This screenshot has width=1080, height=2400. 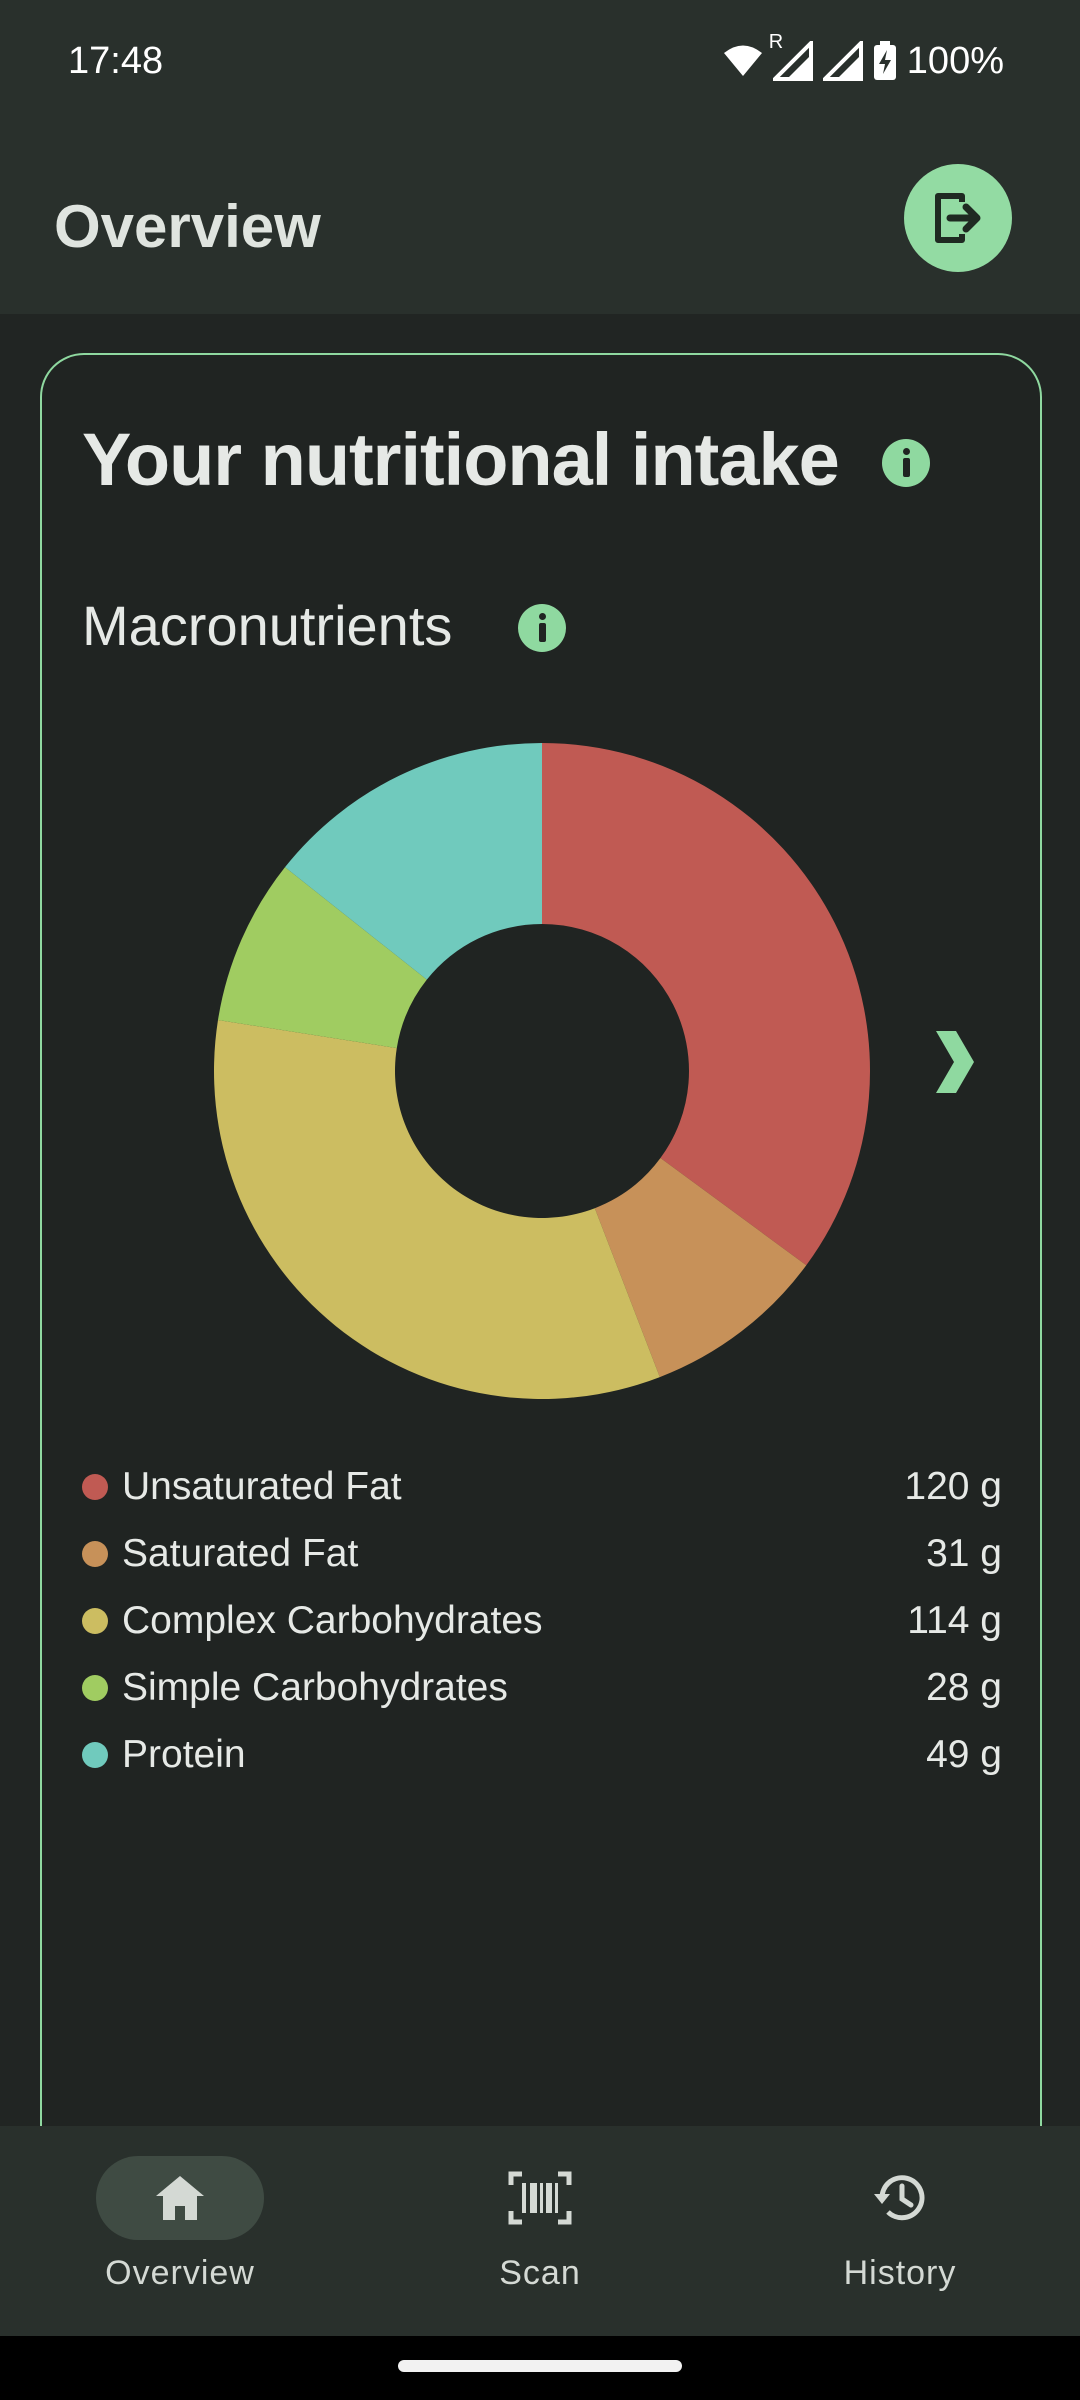 I want to click on logout-icon, so click(x=958, y=218).